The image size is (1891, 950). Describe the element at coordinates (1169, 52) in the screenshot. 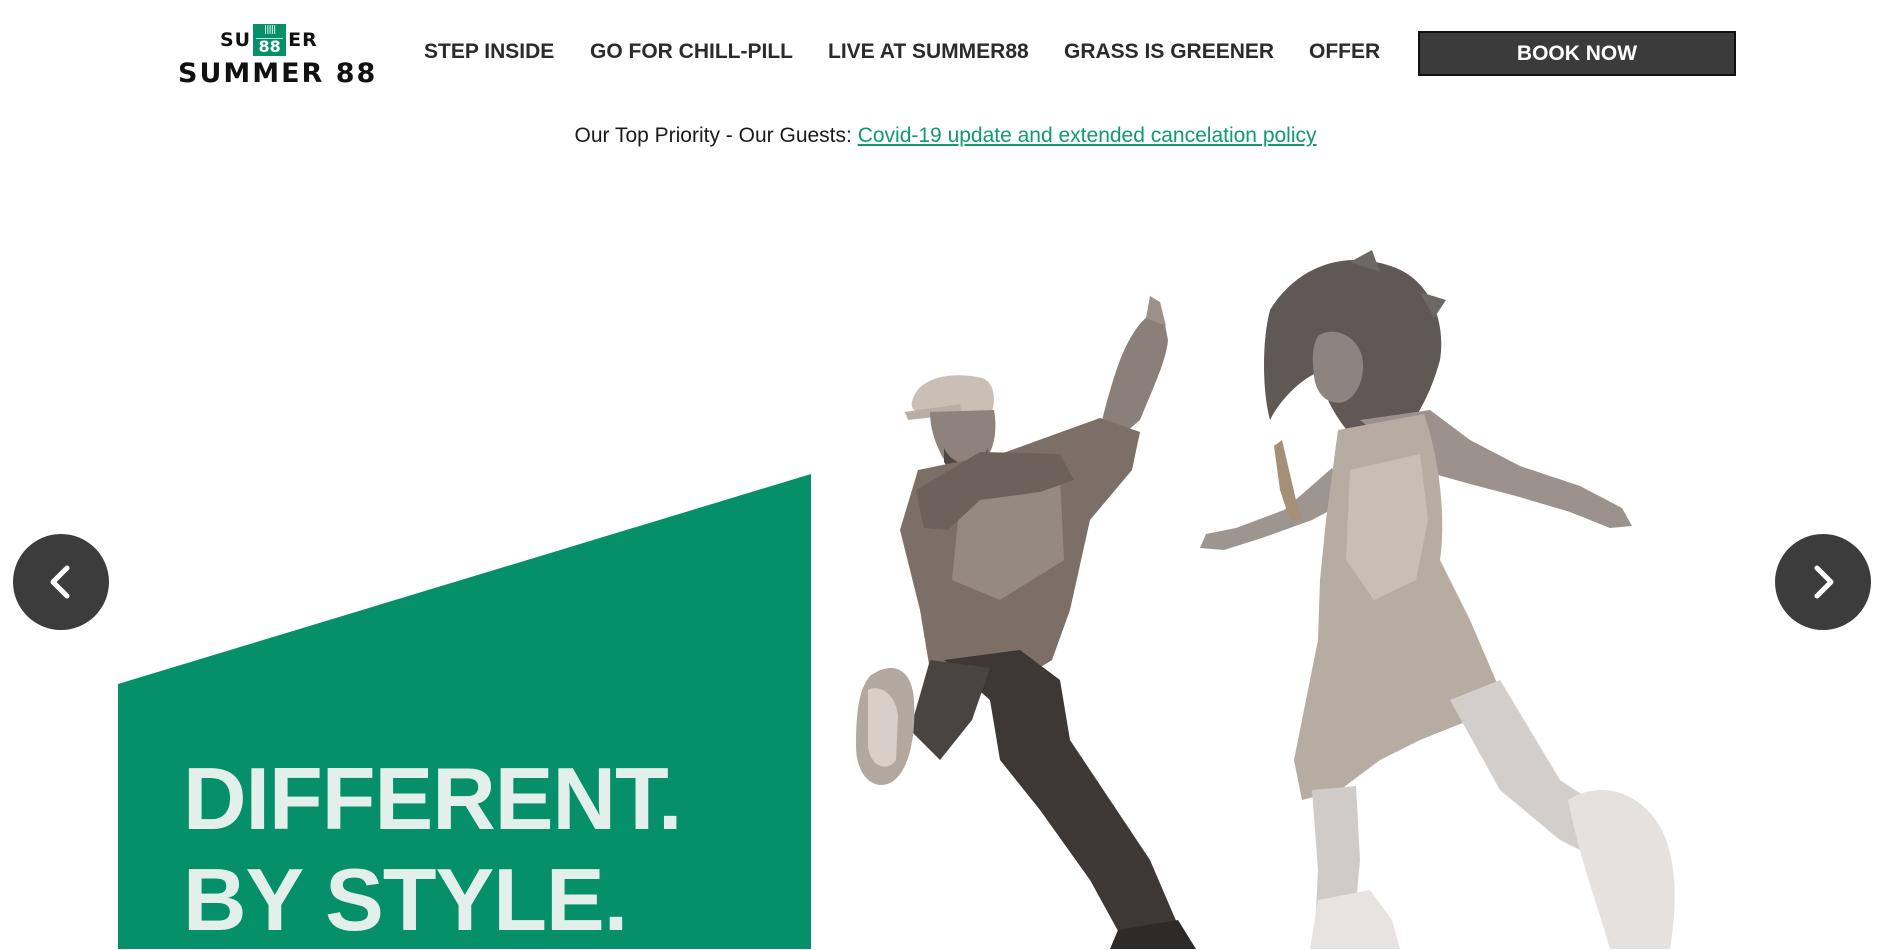

I see `nav-grass-is-greener: GRASS IS GREENER` at that location.